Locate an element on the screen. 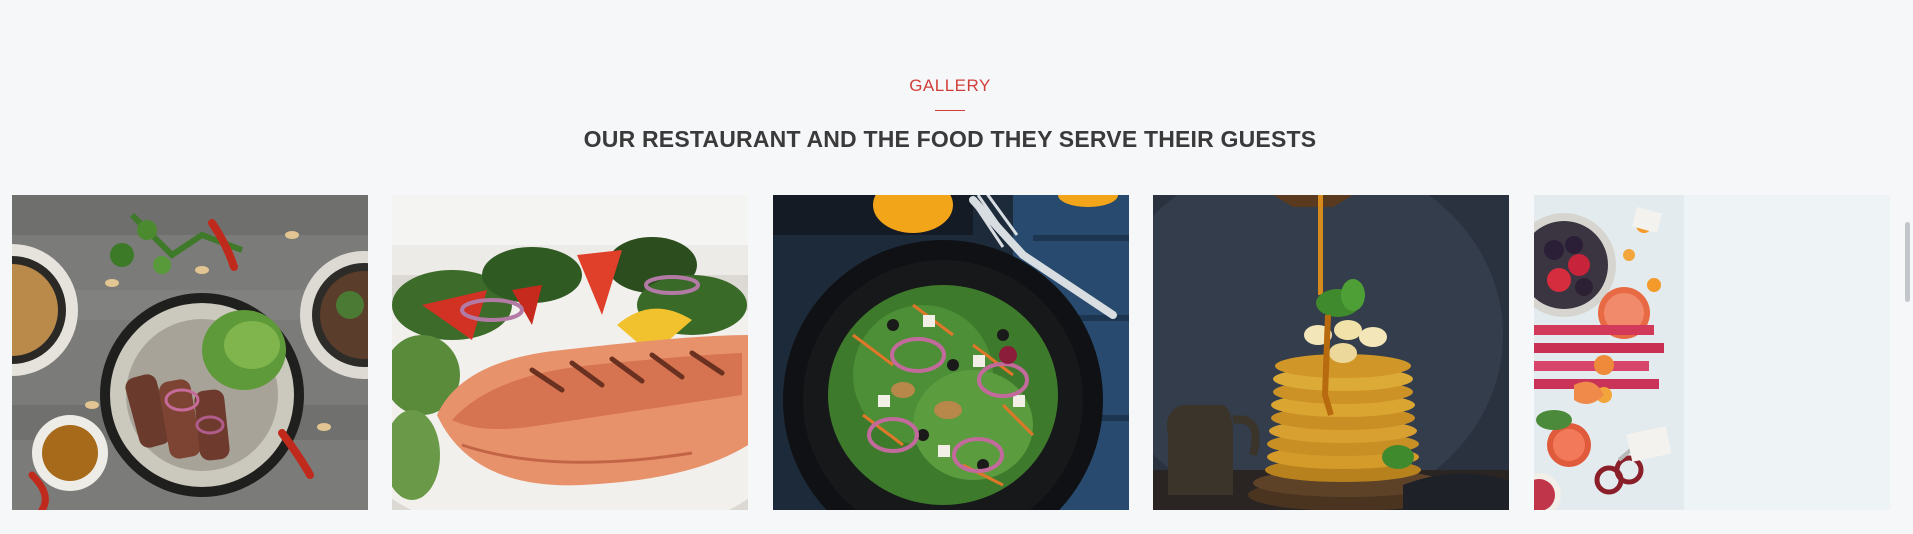 The image size is (1913, 534). grilled-salmon-salad-image is located at coordinates (570, 352).